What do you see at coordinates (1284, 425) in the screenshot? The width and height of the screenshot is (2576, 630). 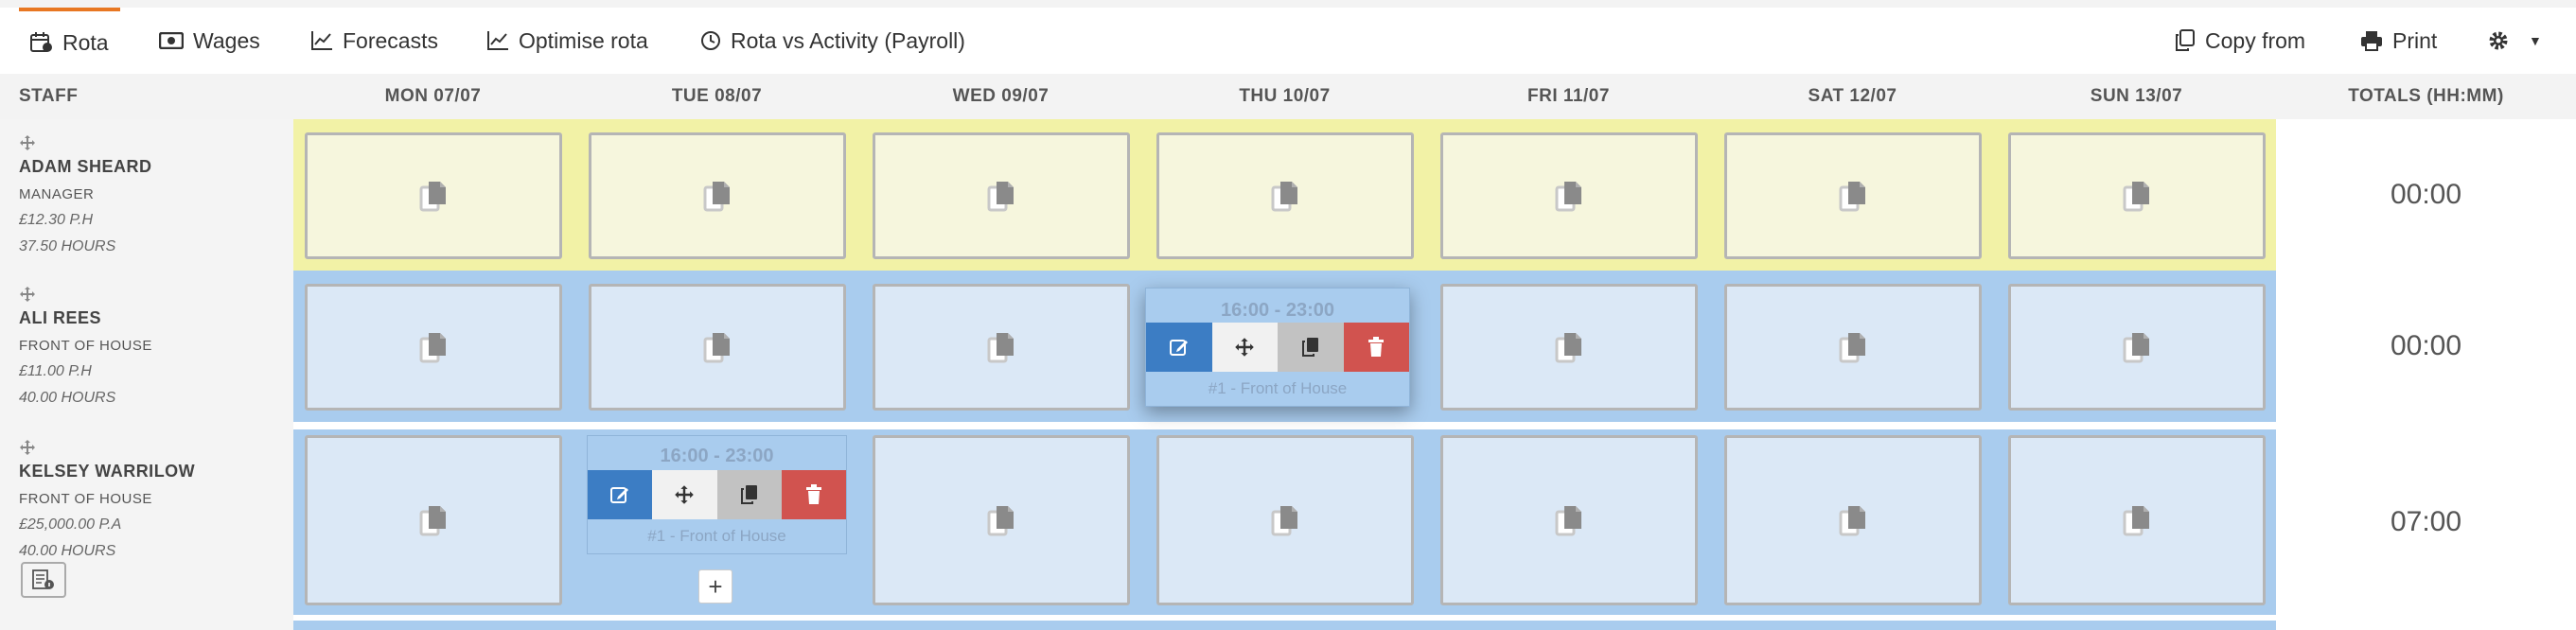 I see `row-separator` at bounding box center [1284, 425].